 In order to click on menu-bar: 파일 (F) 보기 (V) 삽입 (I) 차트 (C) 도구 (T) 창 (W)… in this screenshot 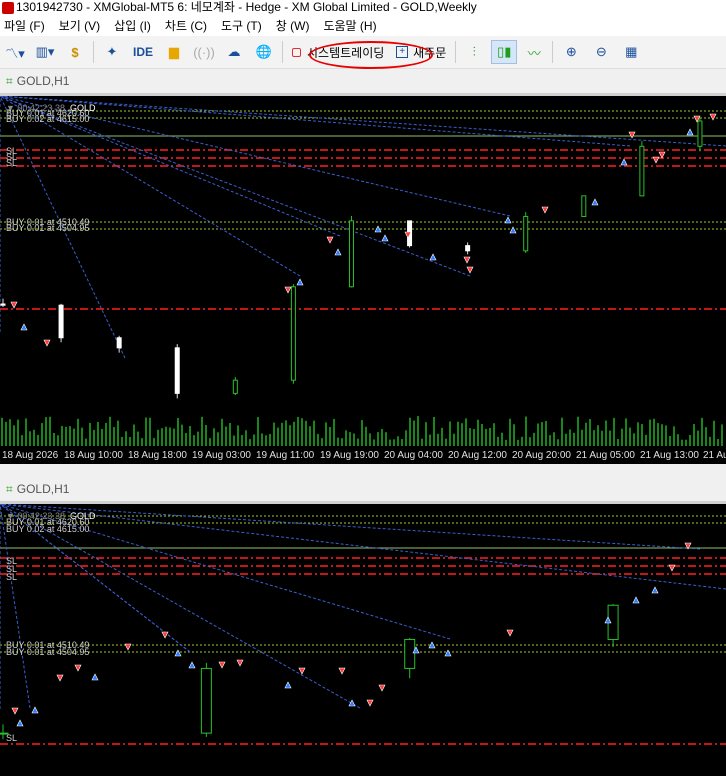, I will do `click(363, 25)`.